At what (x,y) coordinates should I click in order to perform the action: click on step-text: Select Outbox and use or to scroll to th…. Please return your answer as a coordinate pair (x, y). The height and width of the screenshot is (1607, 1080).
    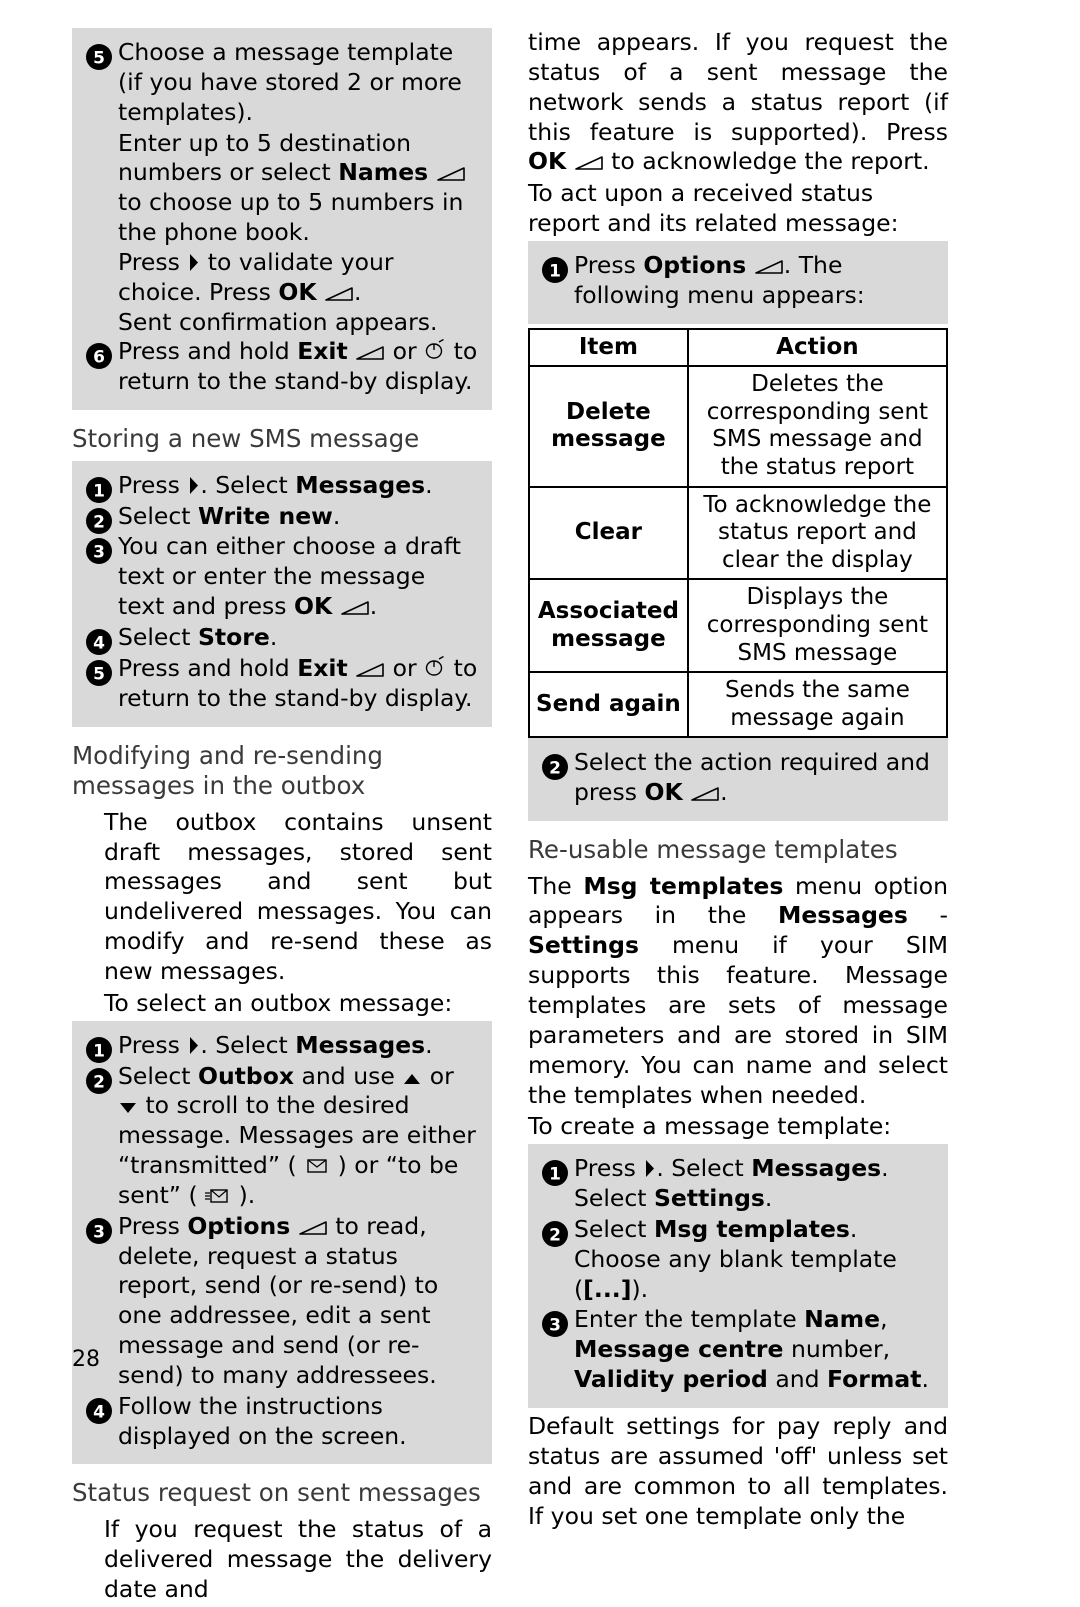
    Looking at the image, I should click on (297, 1135).